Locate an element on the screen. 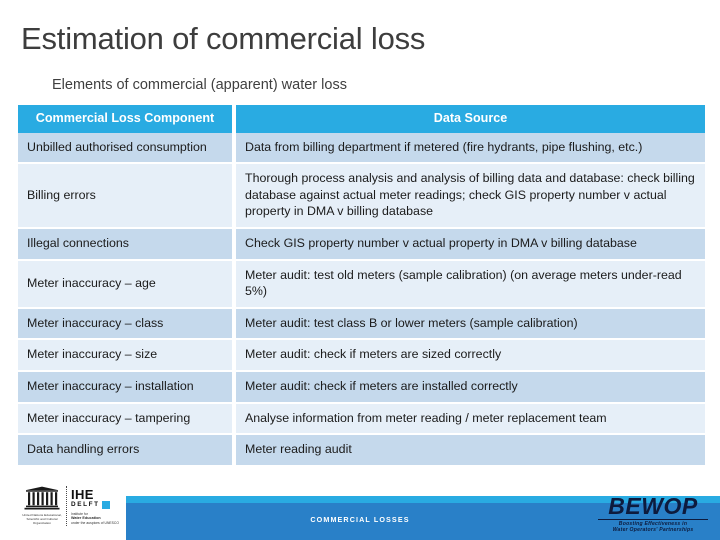 The image size is (720, 540). cell-component: Meter inaccuracy – class is located at coordinates (127, 324).